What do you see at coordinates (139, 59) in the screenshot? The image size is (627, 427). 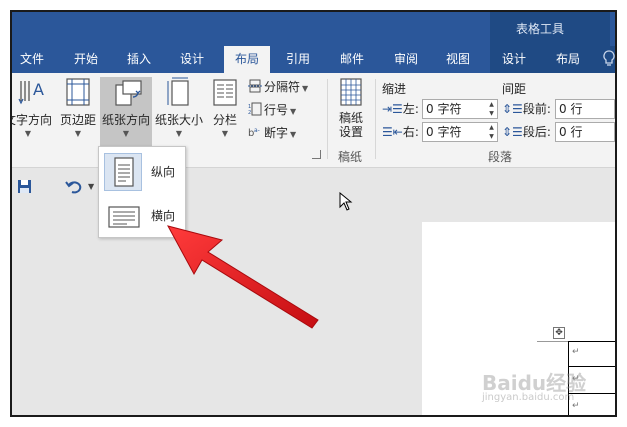 I see `tab-insert: 插入` at bounding box center [139, 59].